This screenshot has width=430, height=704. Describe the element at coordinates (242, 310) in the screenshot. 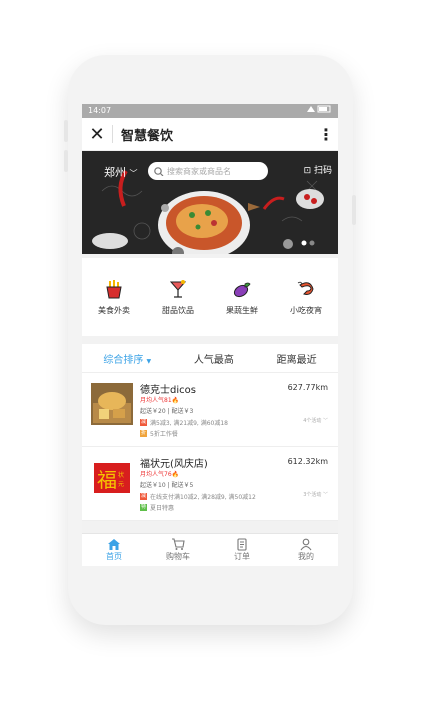

I see `category-label: 果蔬生鲜` at that location.